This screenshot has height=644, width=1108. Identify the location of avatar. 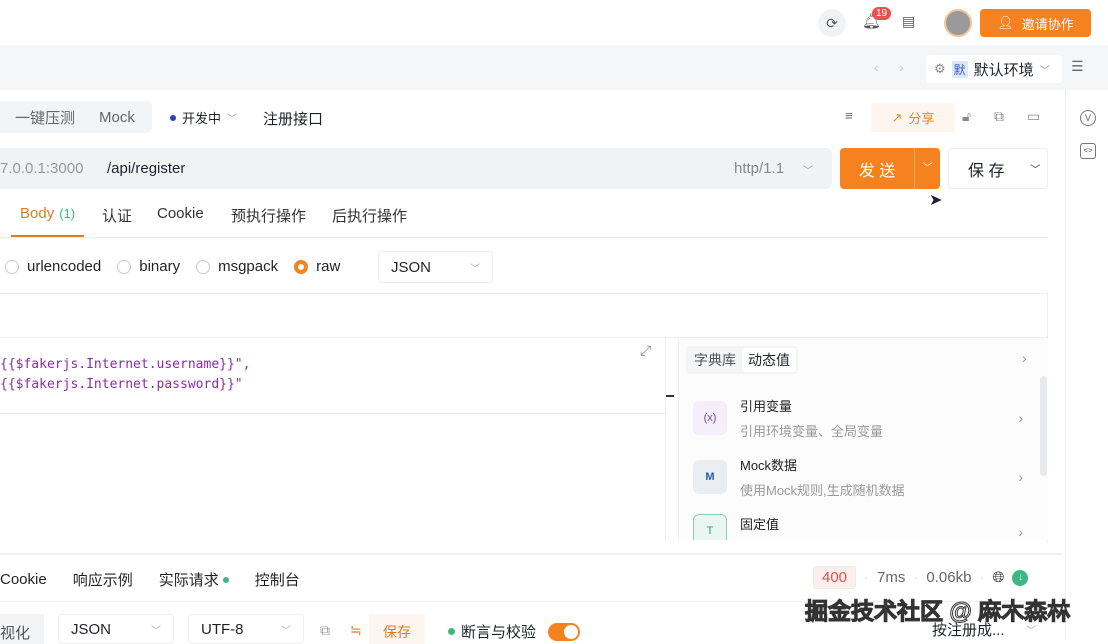
(958, 23).